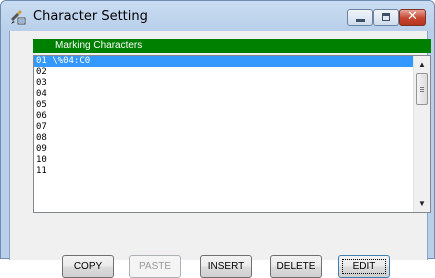 The width and height of the screenshot is (435, 278). What do you see at coordinates (422, 203) in the screenshot?
I see `scroll-down-arrow-icon: ▼` at bounding box center [422, 203].